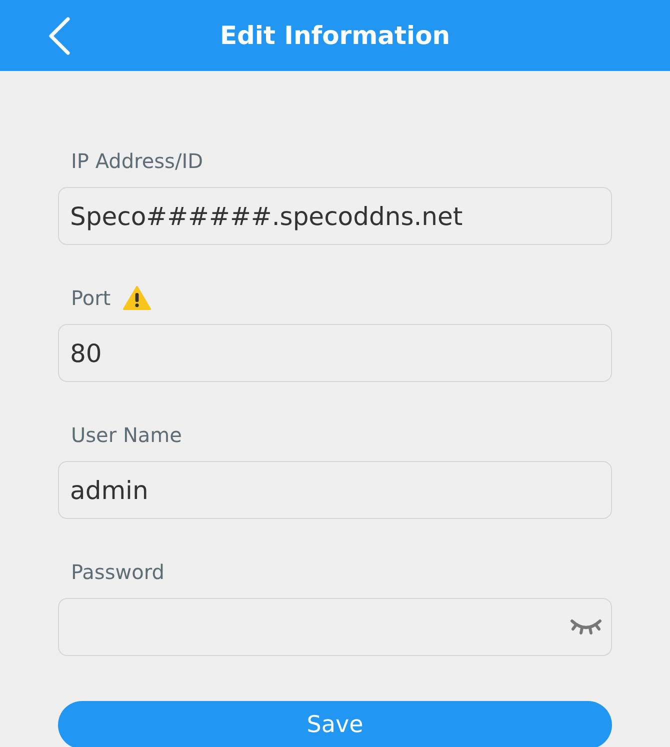 Image resolution: width=670 pixels, height=747 pixels. Describe the element at coordinates (335, 35) in the screenshot. I see `header-title: Edit Information` at that location.